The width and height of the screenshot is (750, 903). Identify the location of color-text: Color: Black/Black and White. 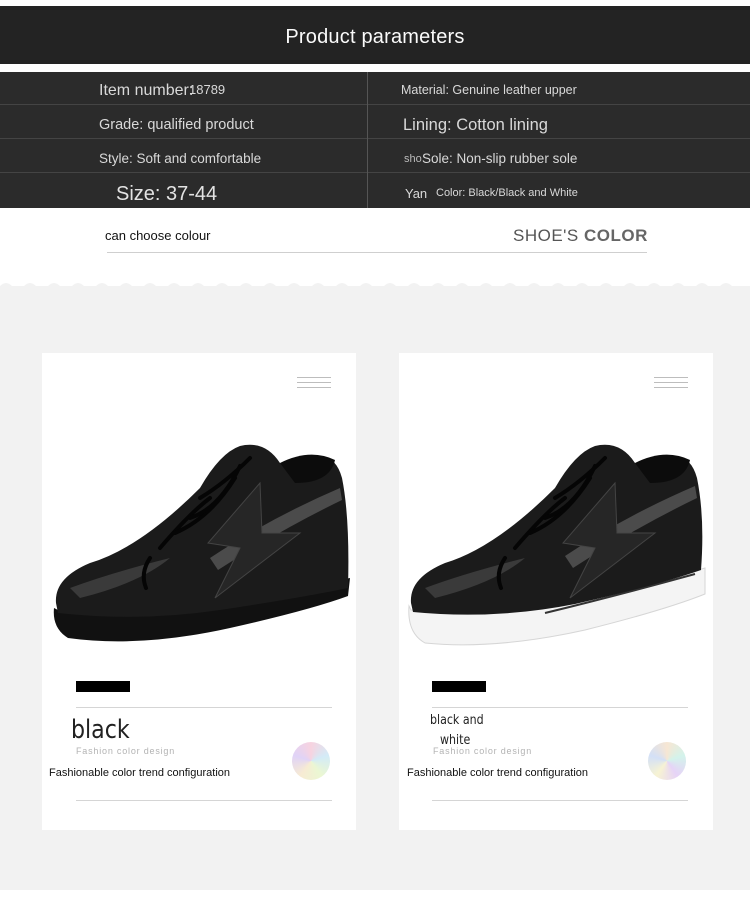
(507, 193).